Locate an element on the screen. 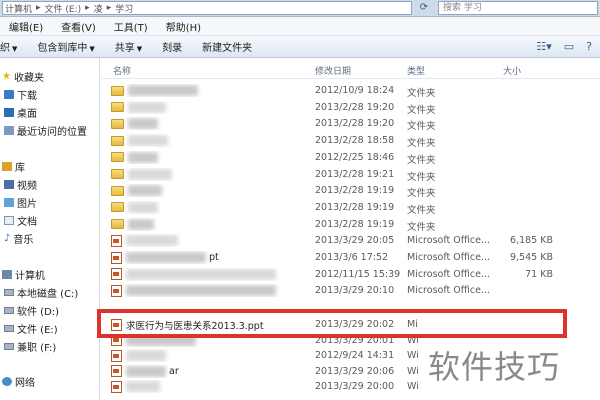 The height and width of the screenshot is (400, 600). file-row: 2012/11/15 15:39 Microsoft Office... 71 KB is located at coordinates (350, 274).